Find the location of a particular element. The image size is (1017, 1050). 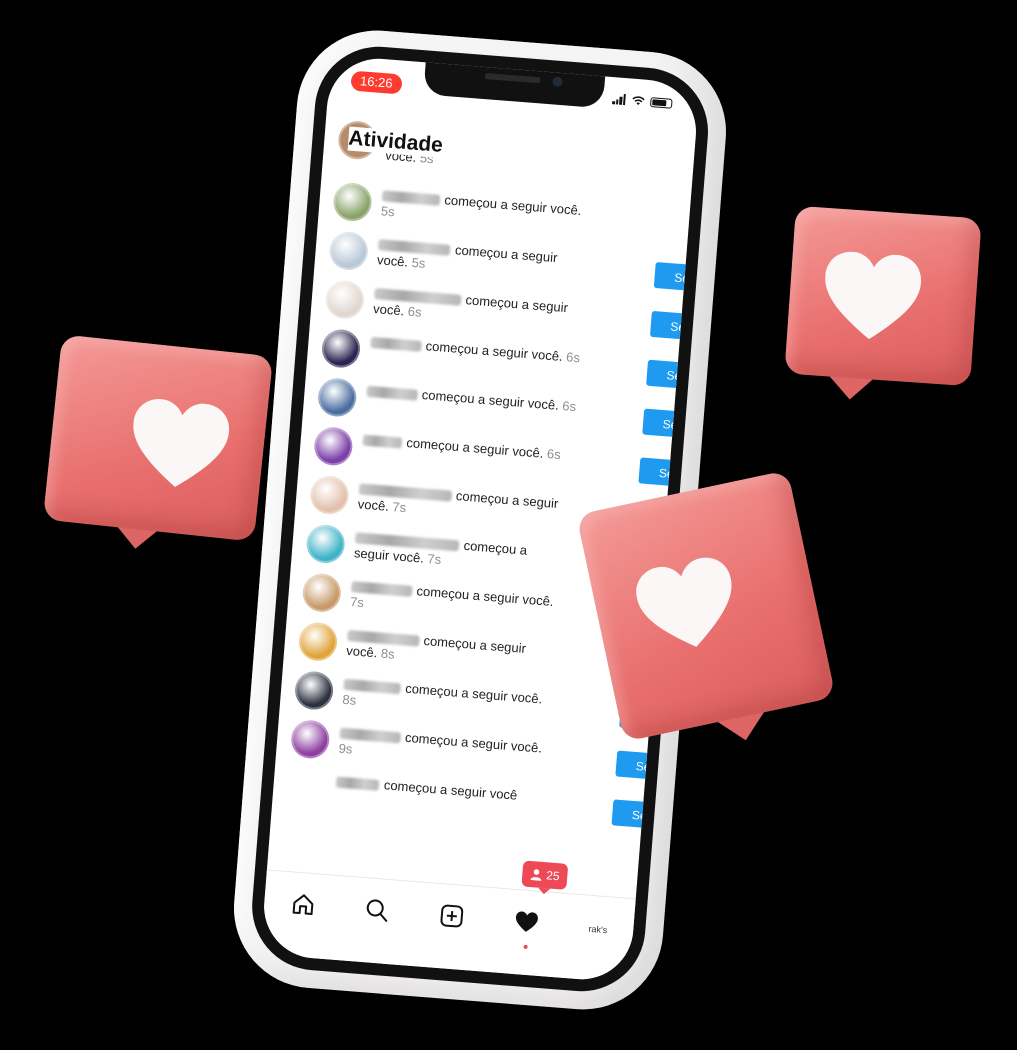

wifi-icon is located at coordinates (638, 100).